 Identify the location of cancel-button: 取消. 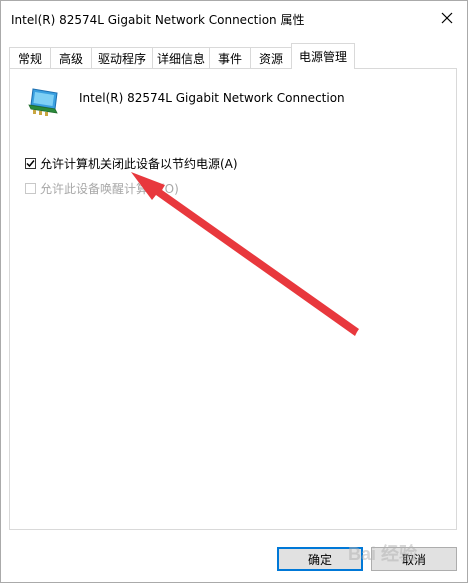
(414, 559).